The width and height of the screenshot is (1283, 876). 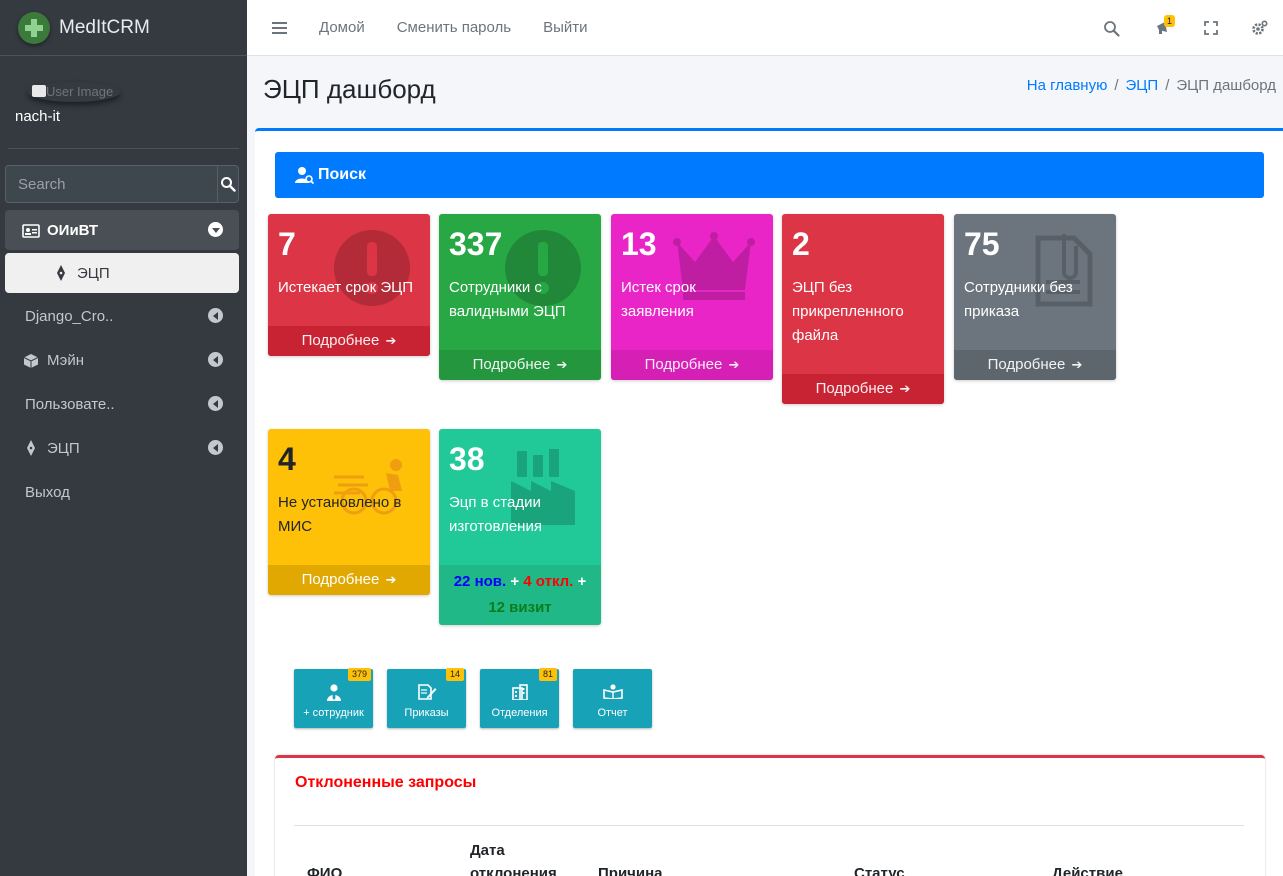 What do you see at coordinates (61, 273) in the screenshot?
I see `pen-nib-icon` at bounding box center [61, 273].